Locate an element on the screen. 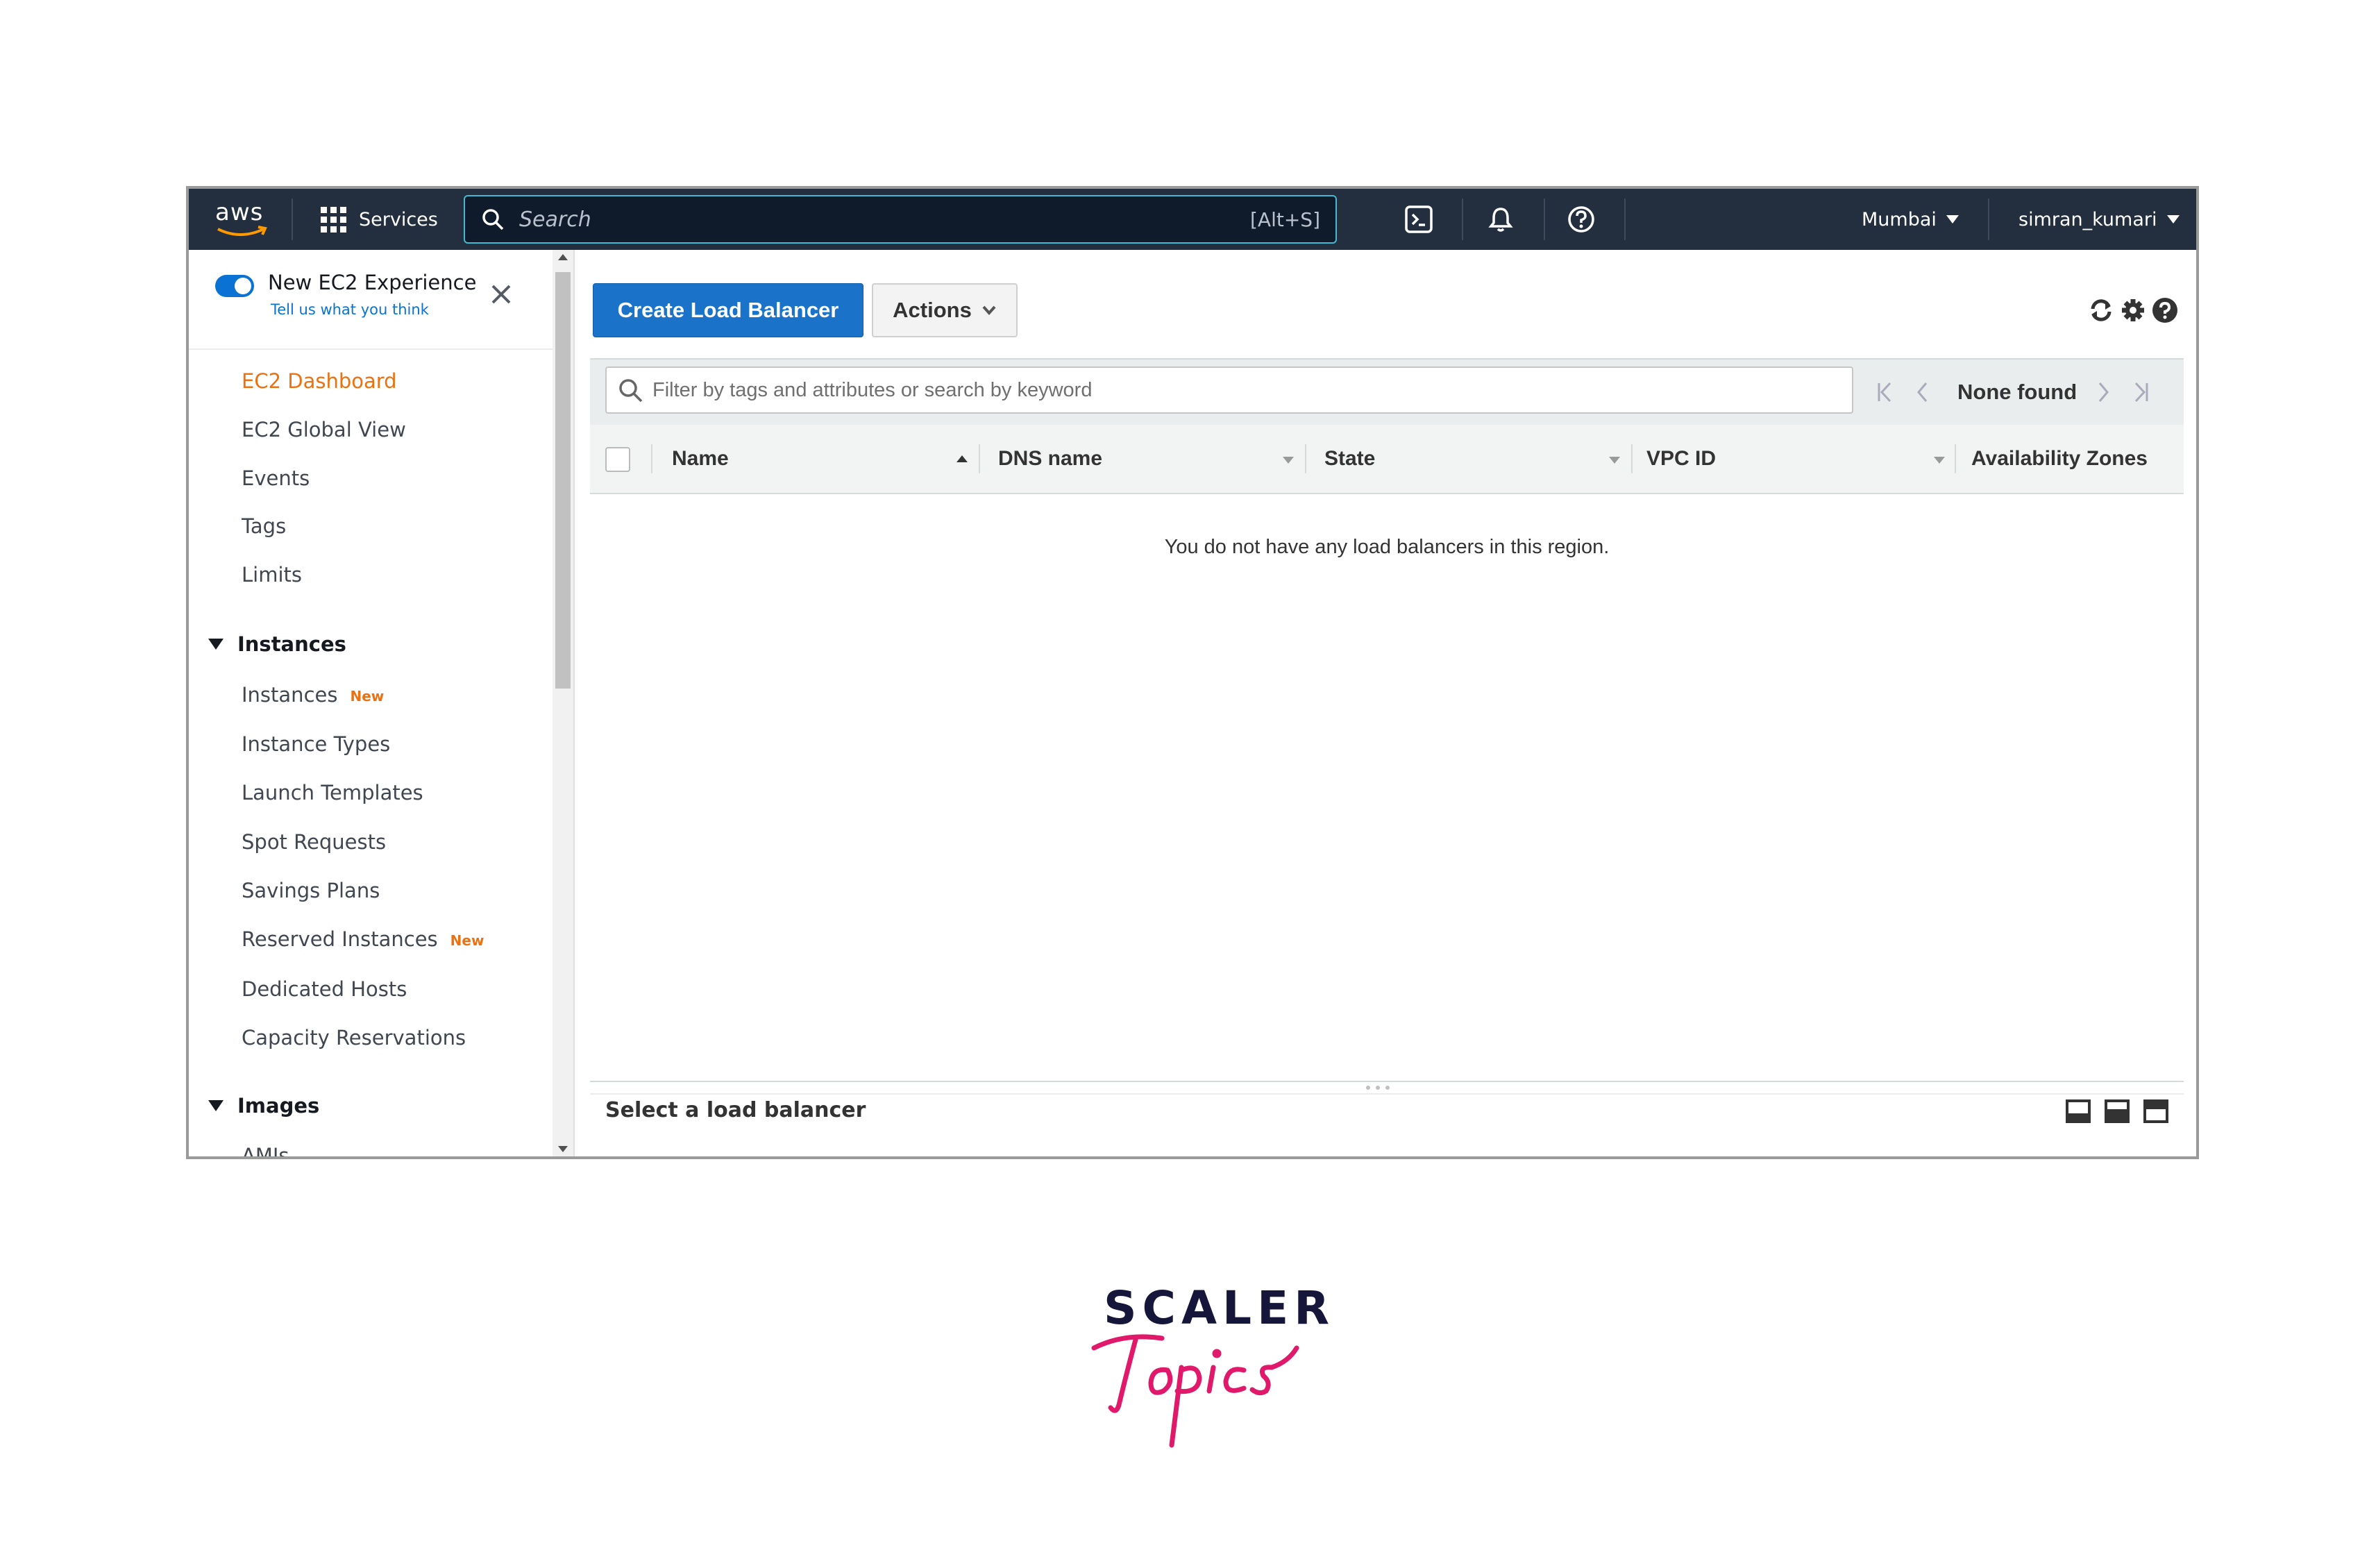  gear-icon is located at coordinates (2133, 310).